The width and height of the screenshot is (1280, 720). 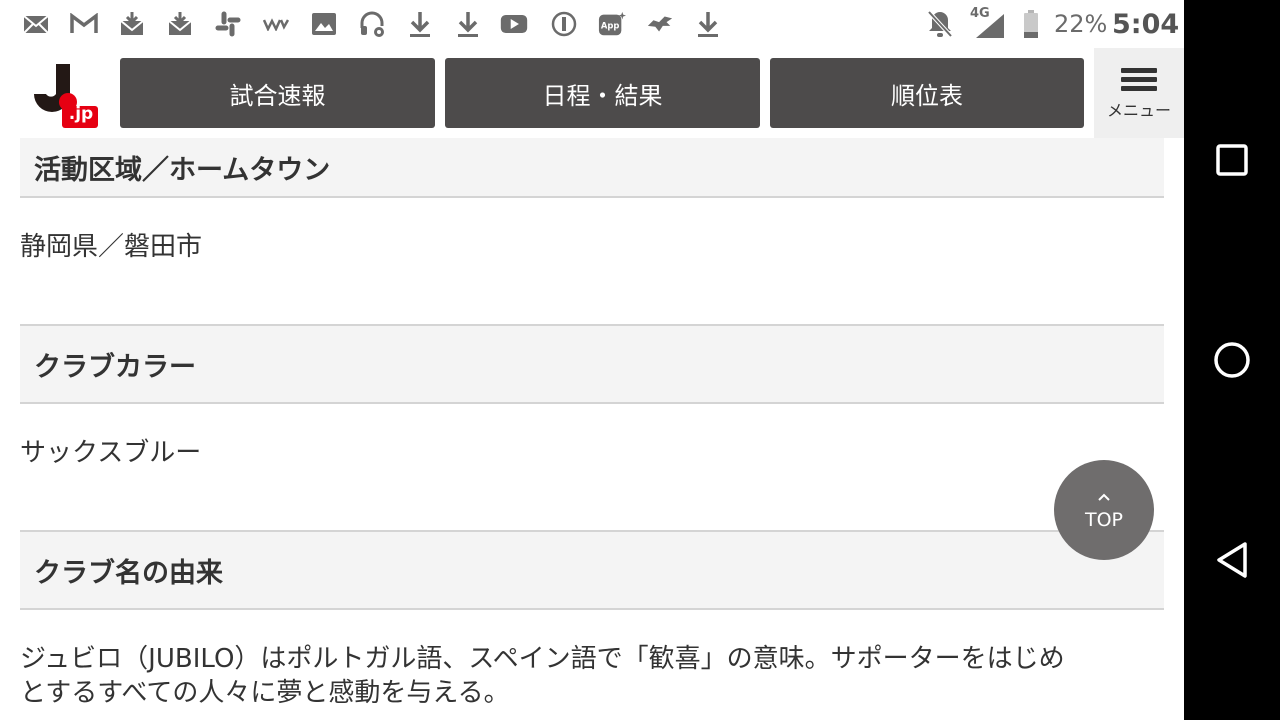 What do you see at coordinates (372, 24) in the screenshot?
I see `headset-settings-icon` at bounding box center [372, 24].